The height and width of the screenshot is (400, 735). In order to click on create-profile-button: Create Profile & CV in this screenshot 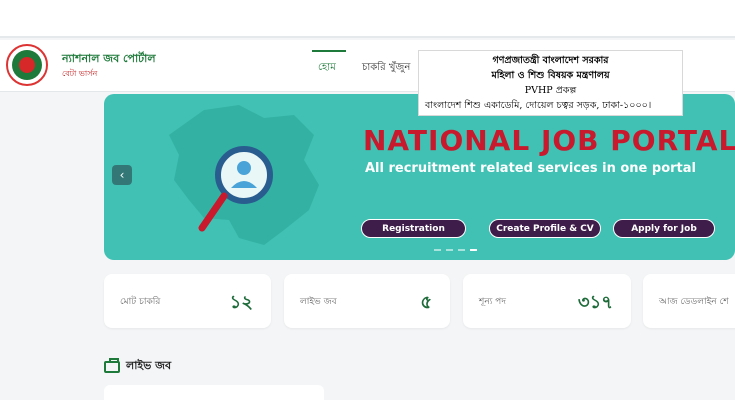, I will do `click(545, 228)`.